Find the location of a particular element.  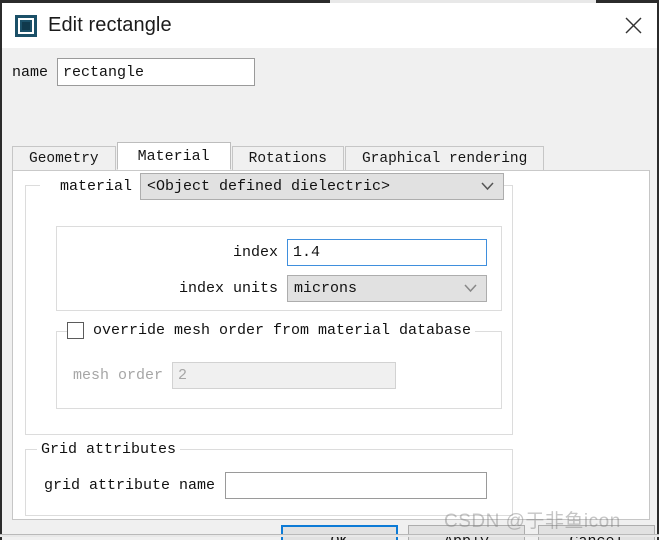

page-title: Edit rectangle is located at coordinates (110, 25).